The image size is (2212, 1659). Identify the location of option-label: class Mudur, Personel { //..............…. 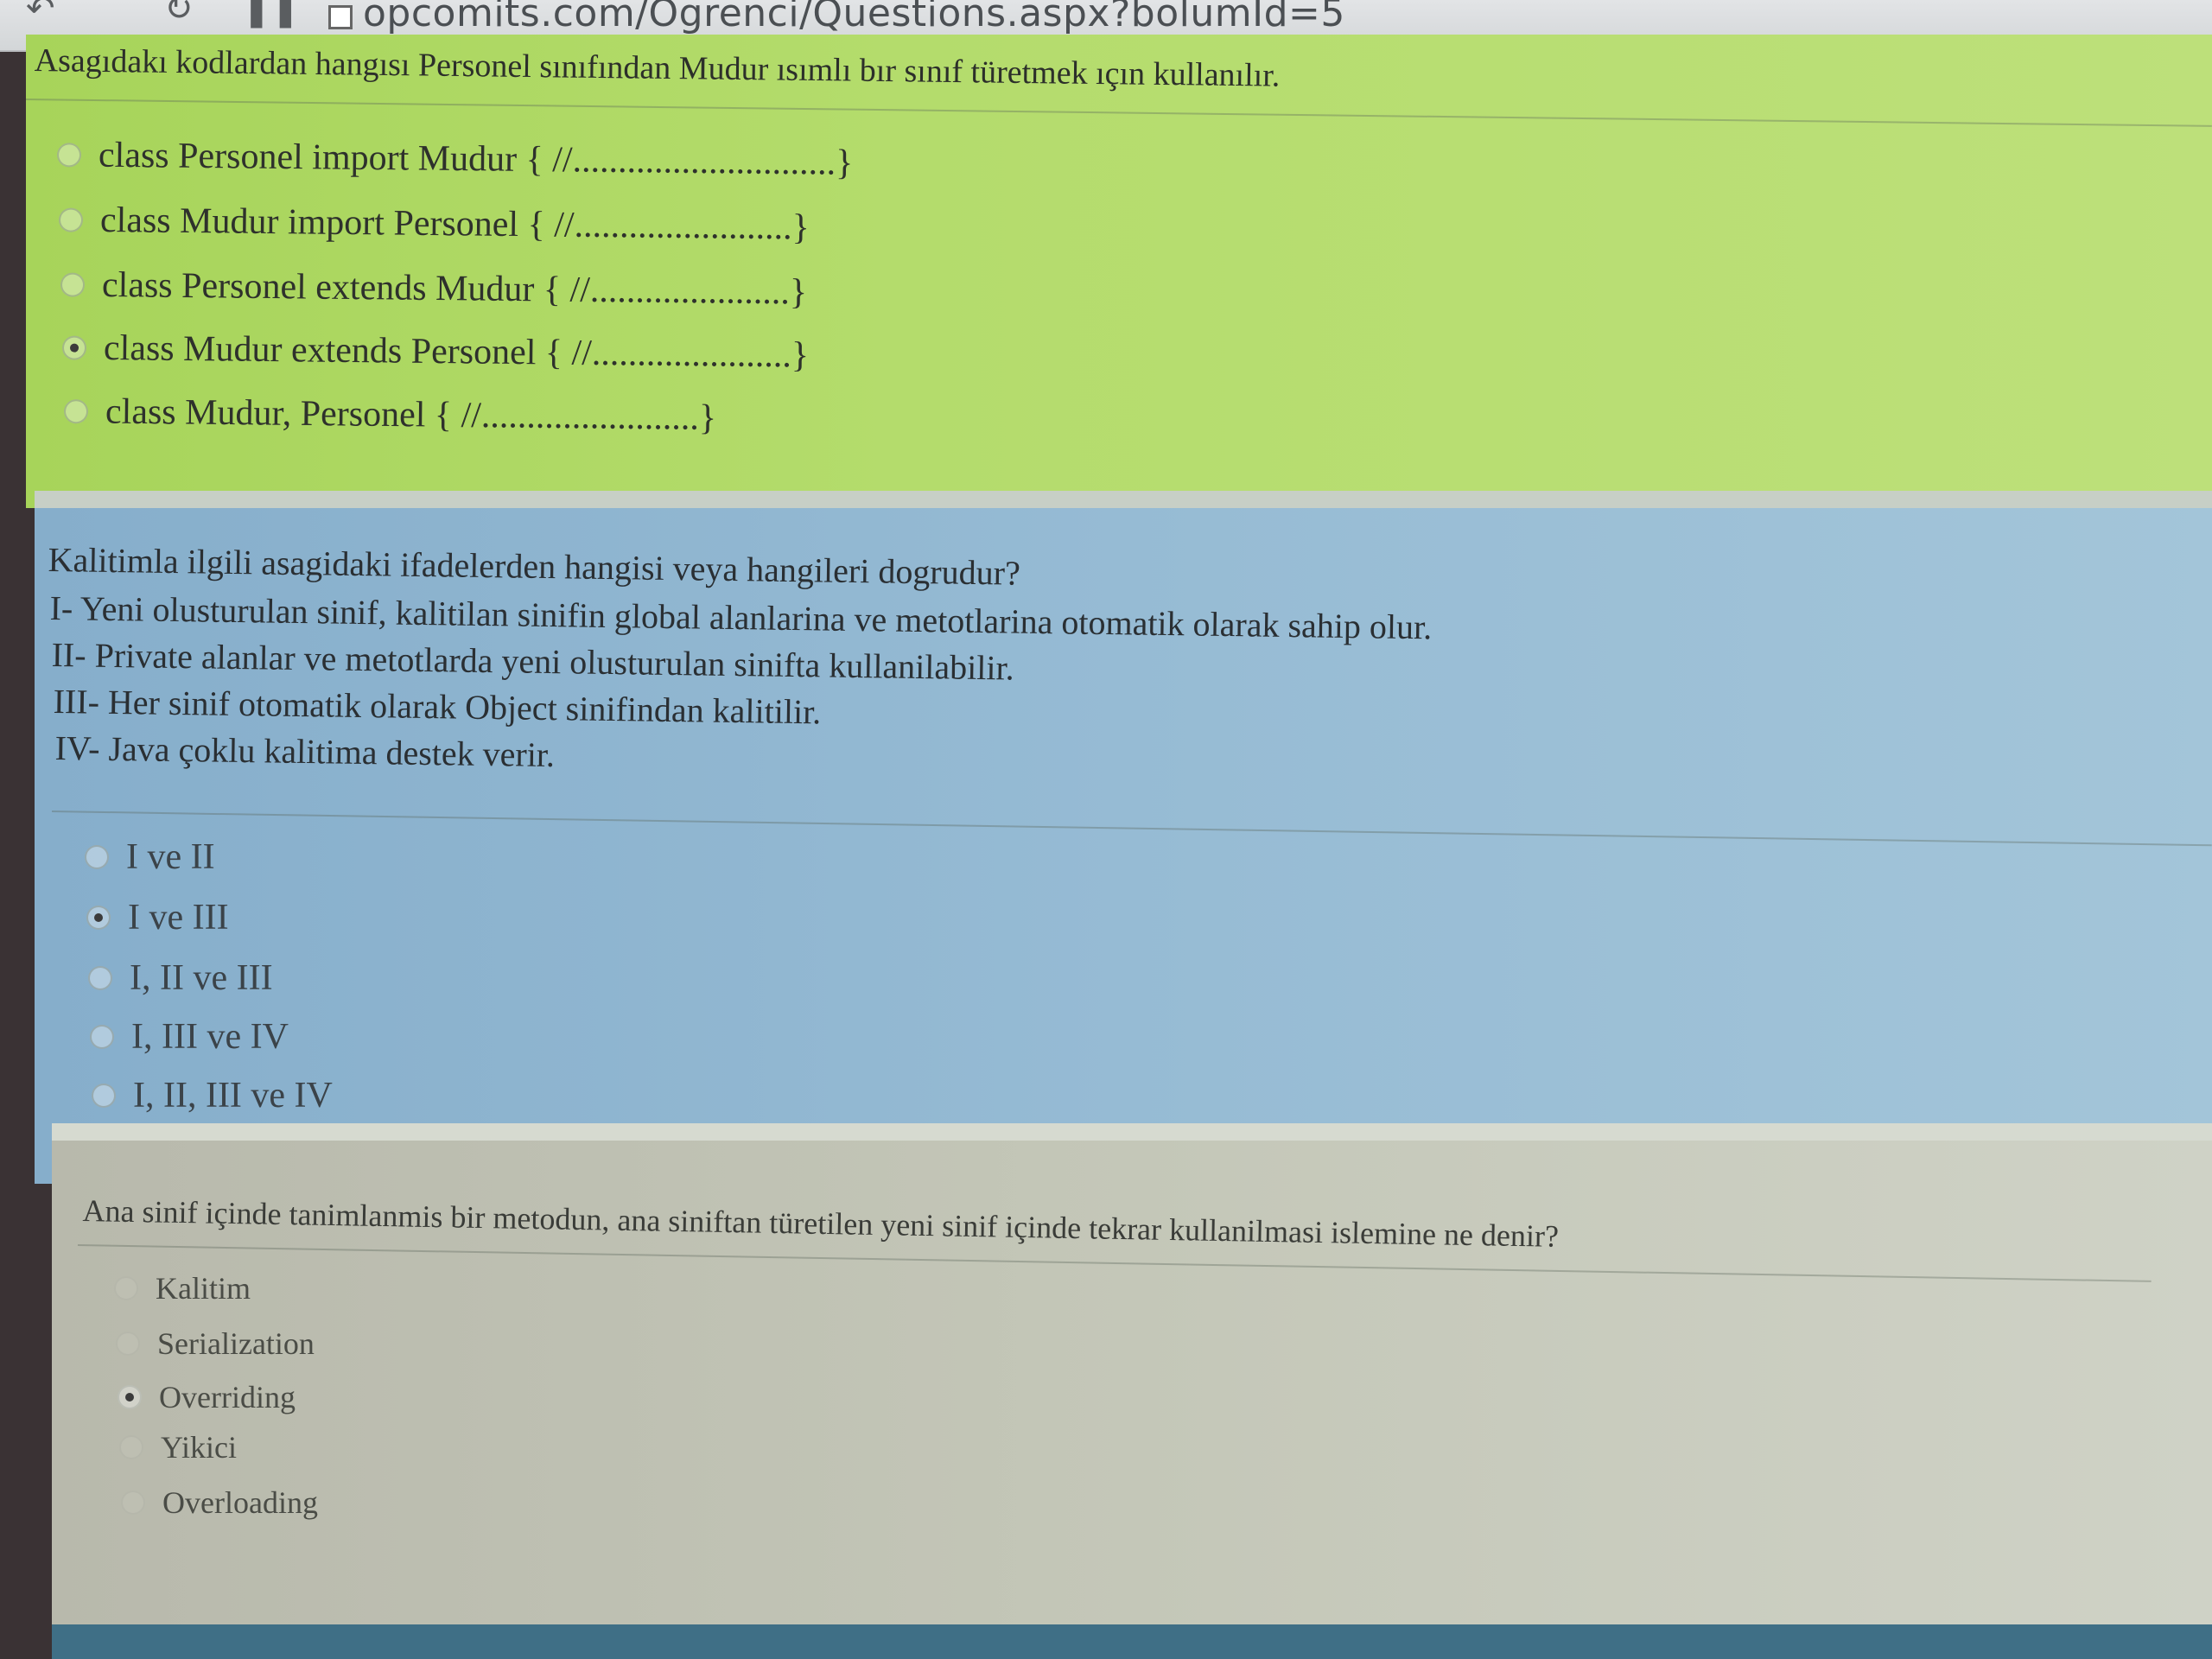
(411, 414).